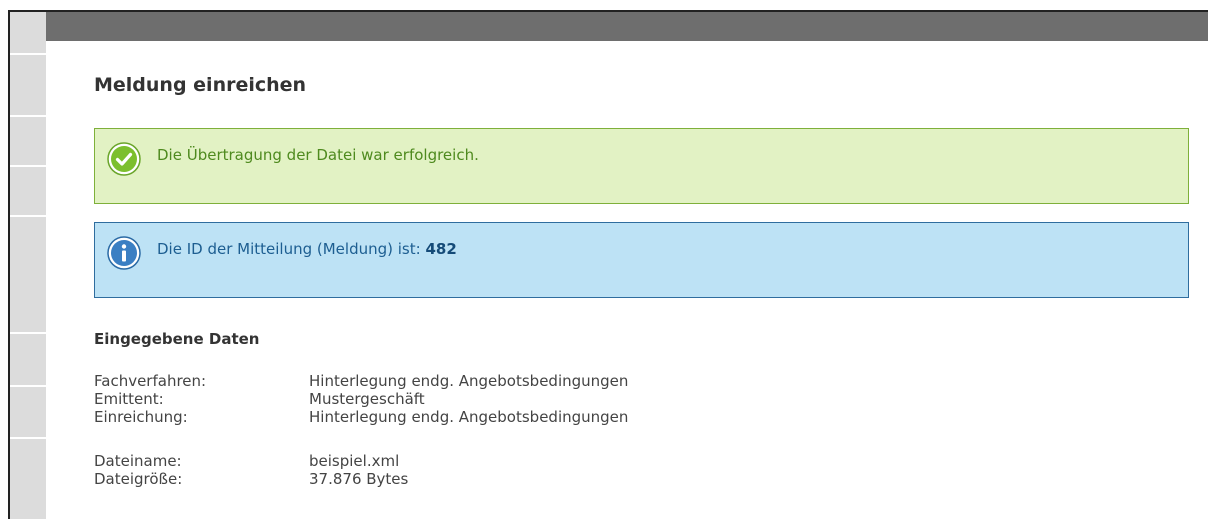 The width and height of the screenshot is (1208, 519). What do you see at coordinates (289, 249) in the screenshot?
I see `info-message-prefix: Die ID der Mitteilung (Meldung) ist:` at bounding box center [289, 249].